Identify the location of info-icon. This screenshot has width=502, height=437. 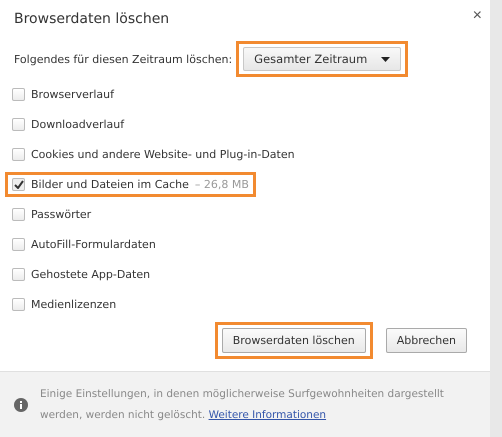
(21, 405).